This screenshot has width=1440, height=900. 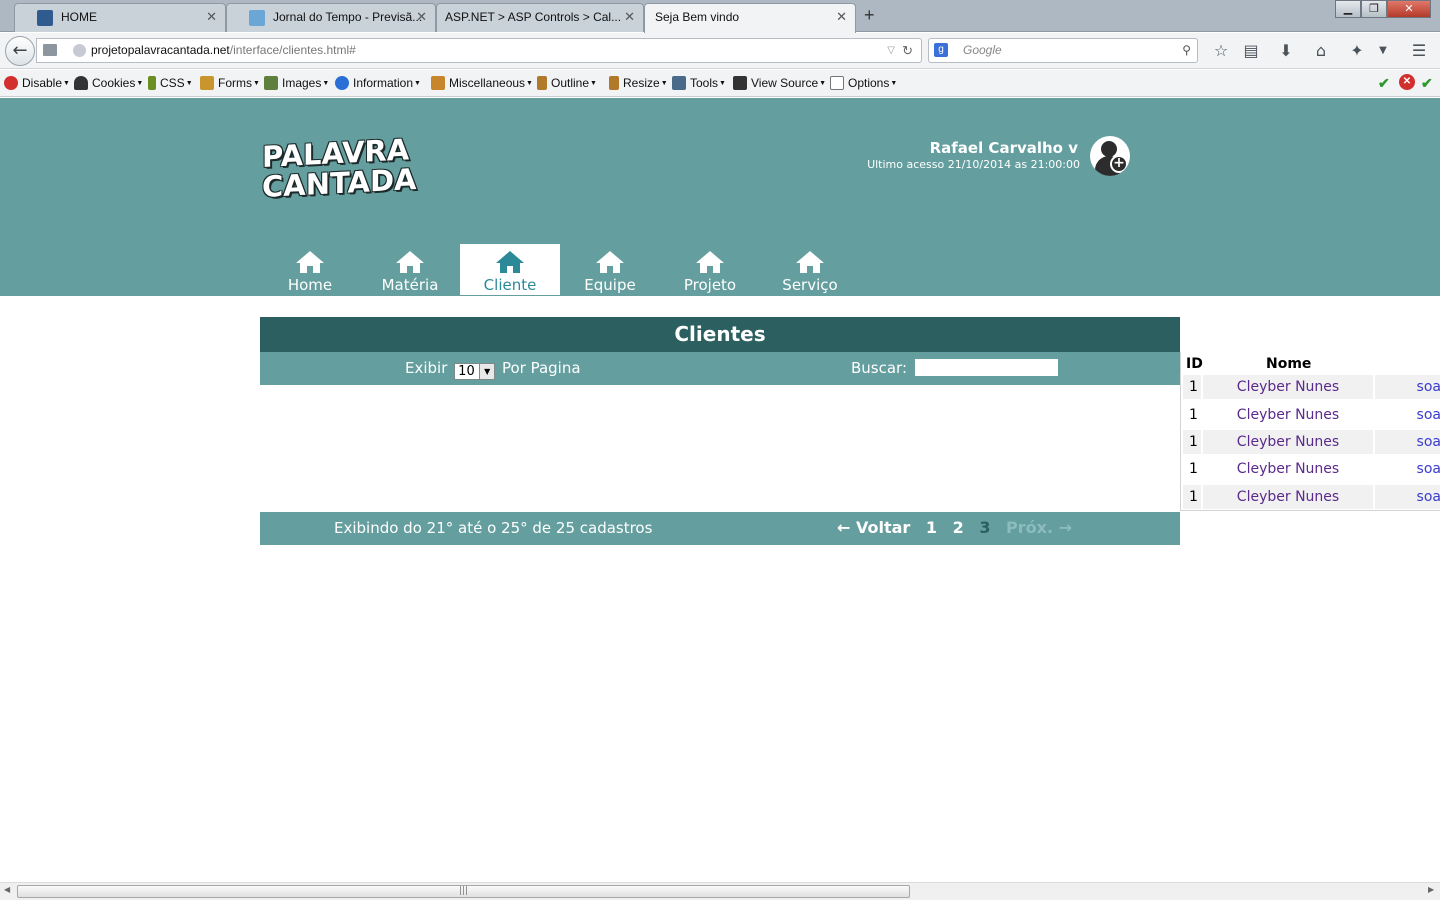 What do you see at coordinates (1348, 9) in the screenshot?
I see `minimize-button: ▁` at bounding box center [1348, 9].